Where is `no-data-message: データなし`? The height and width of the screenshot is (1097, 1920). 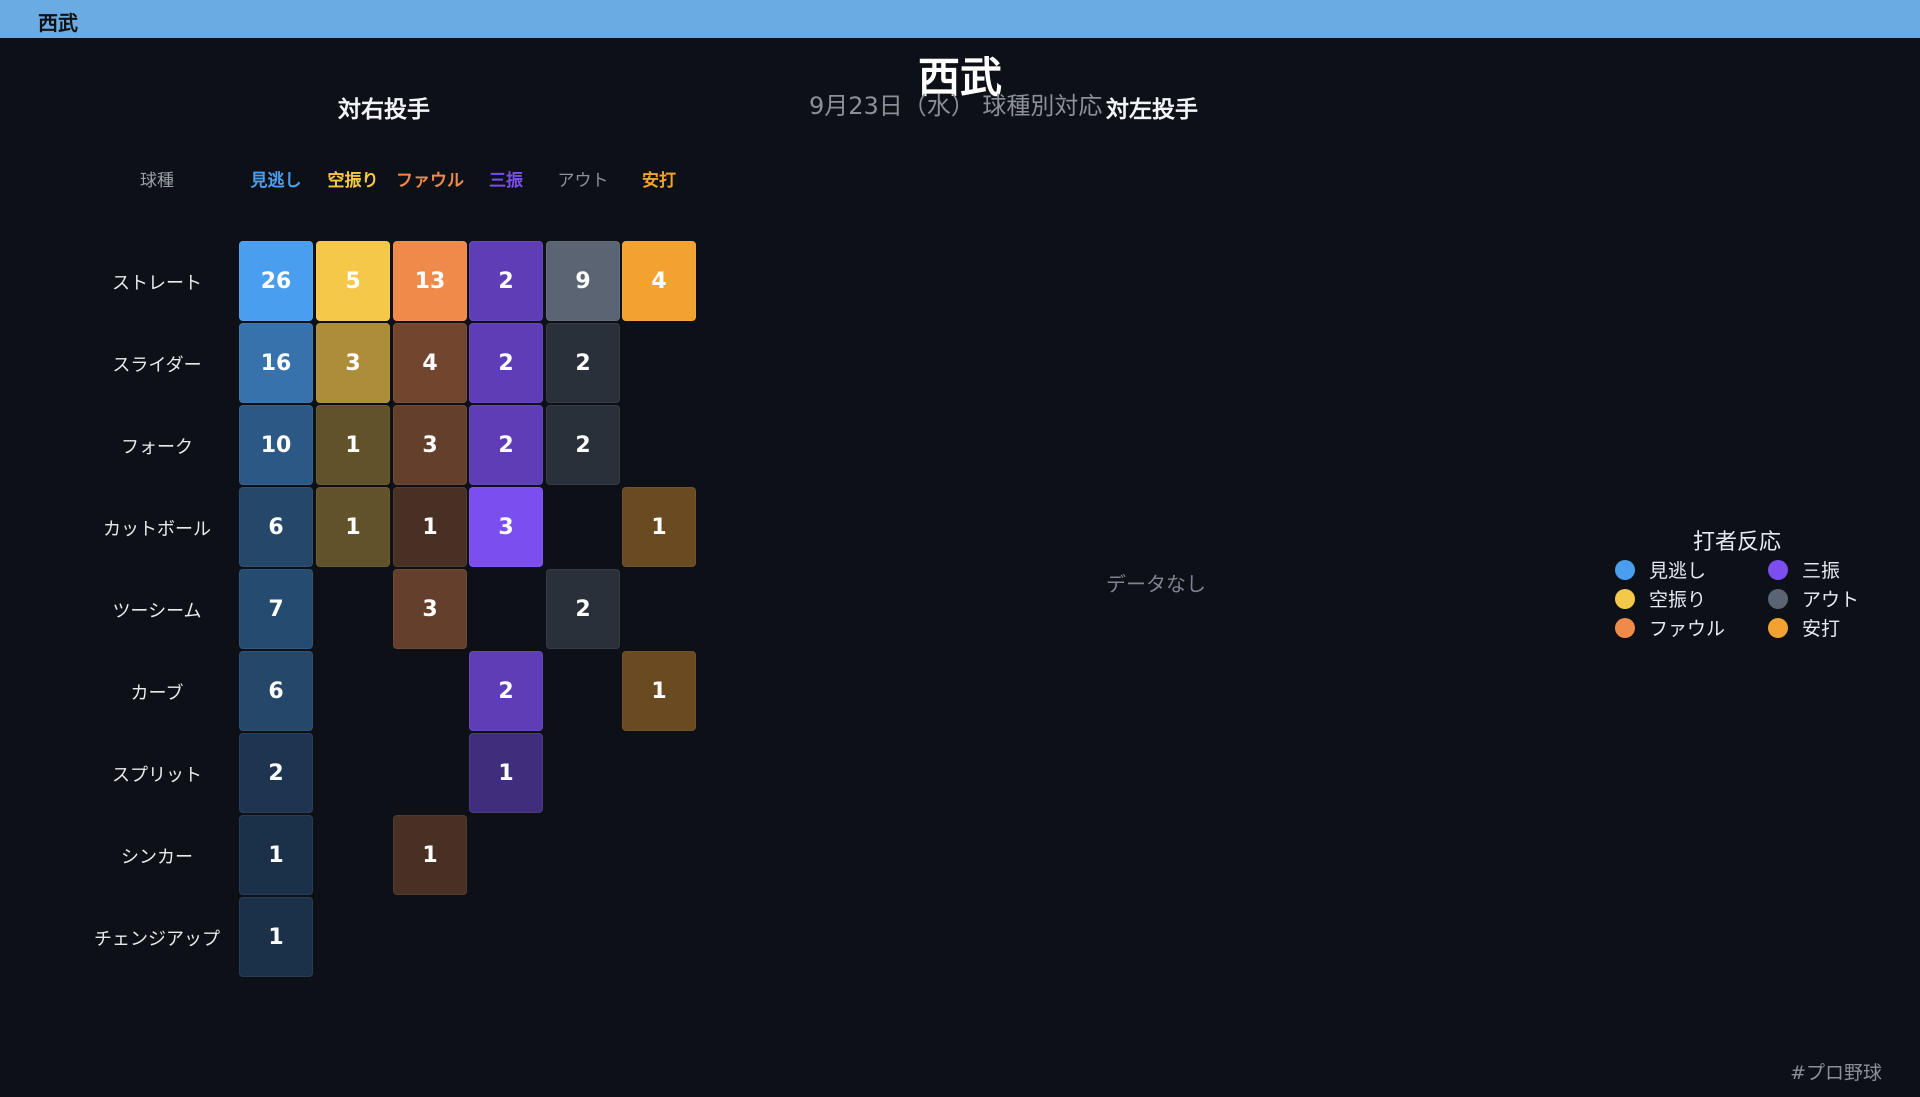
no-data-message: データなし is located at coordinates (1156, 584).